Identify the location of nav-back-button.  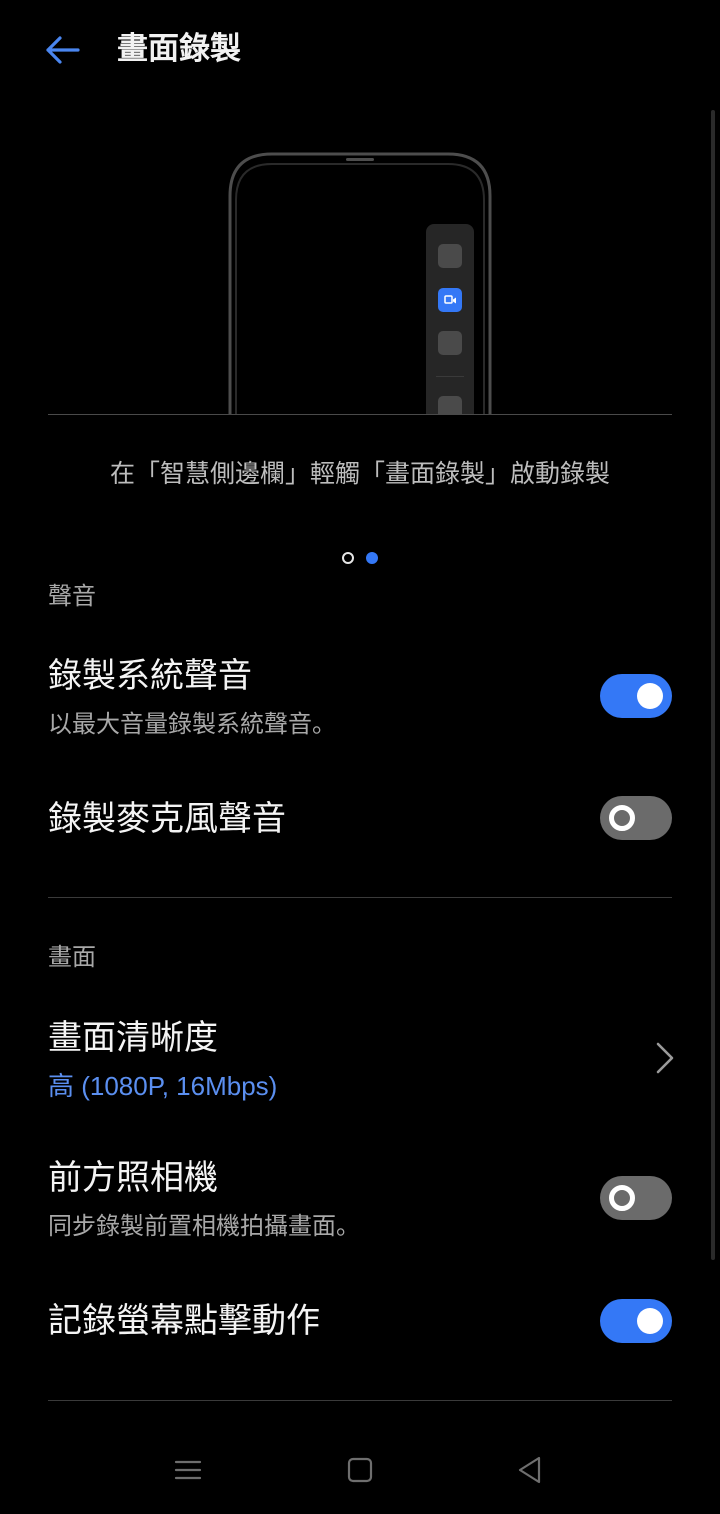
(530, 1470).